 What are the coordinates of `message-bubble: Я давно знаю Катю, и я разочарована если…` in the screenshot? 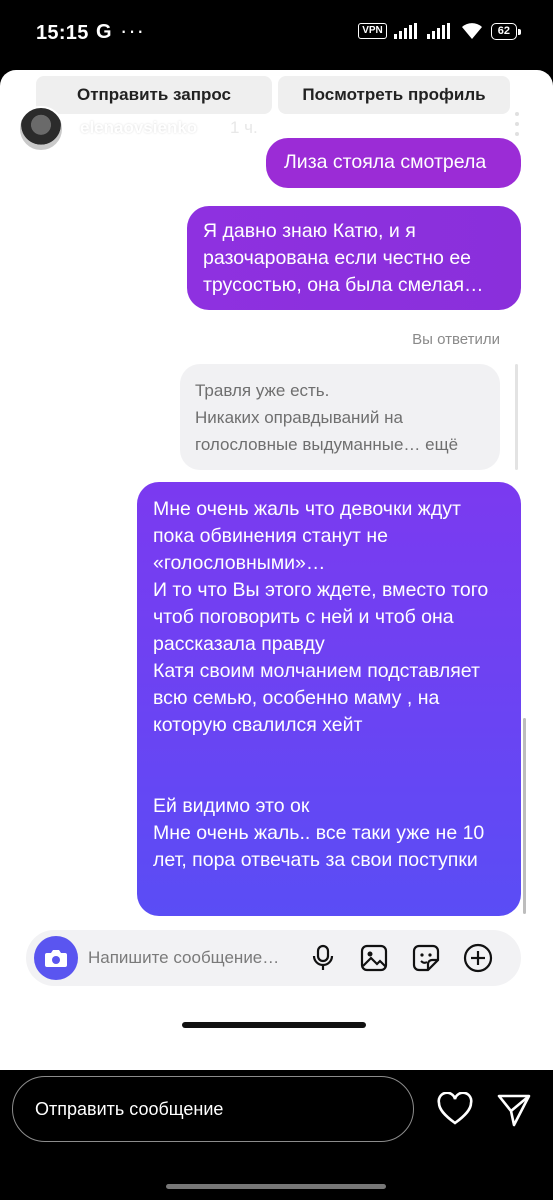 It's located at (354, 258).